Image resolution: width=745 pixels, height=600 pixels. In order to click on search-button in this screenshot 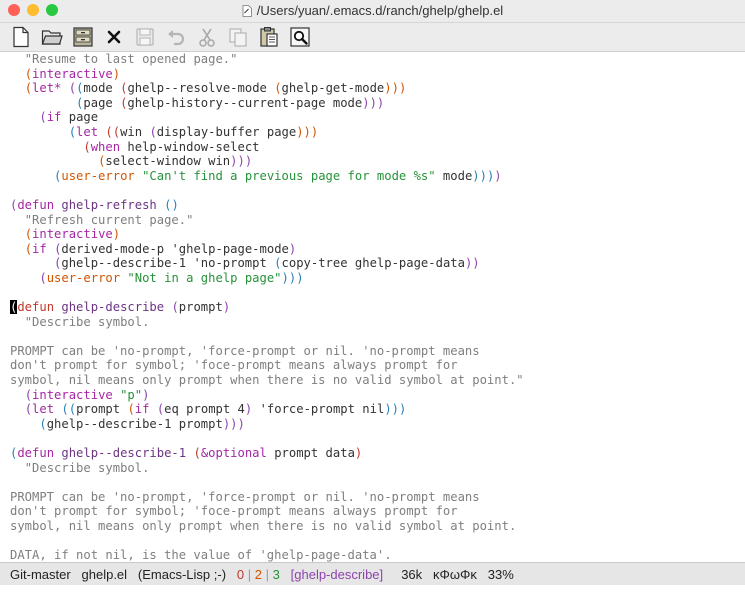, I will do `click(299, 37)`.